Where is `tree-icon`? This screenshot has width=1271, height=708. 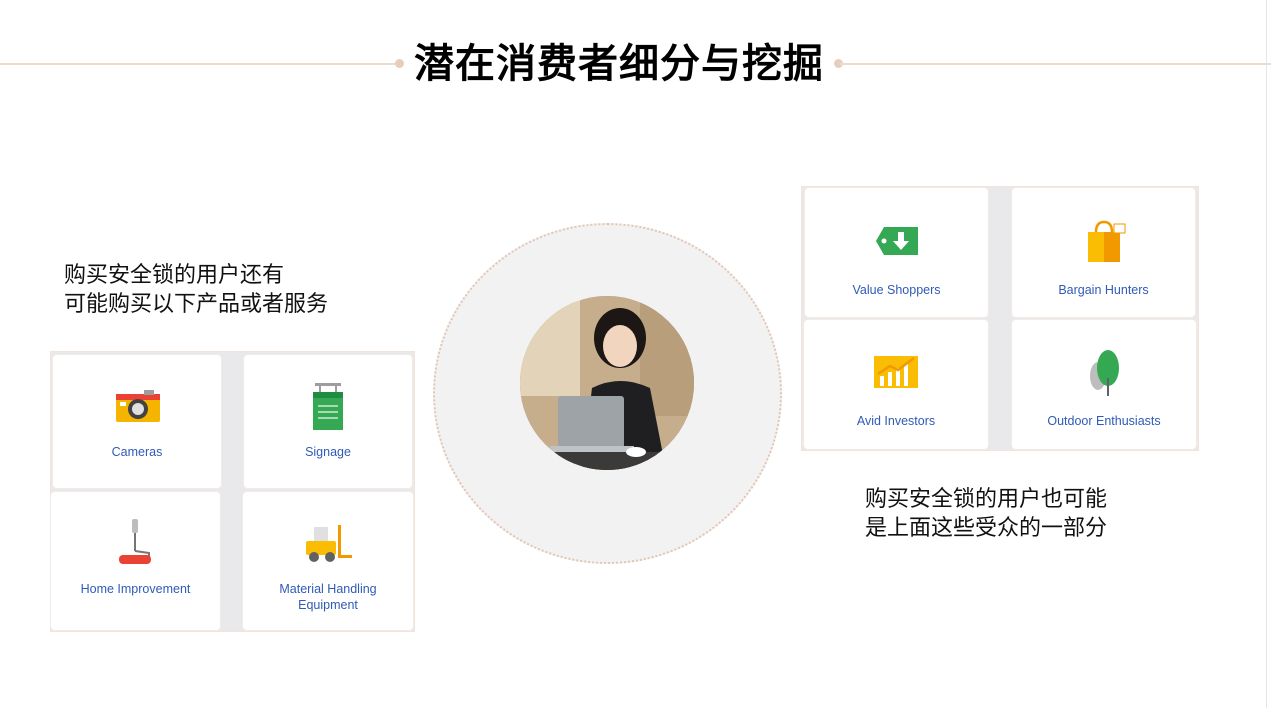
tree-icon is located at coordinates (1104, 373).